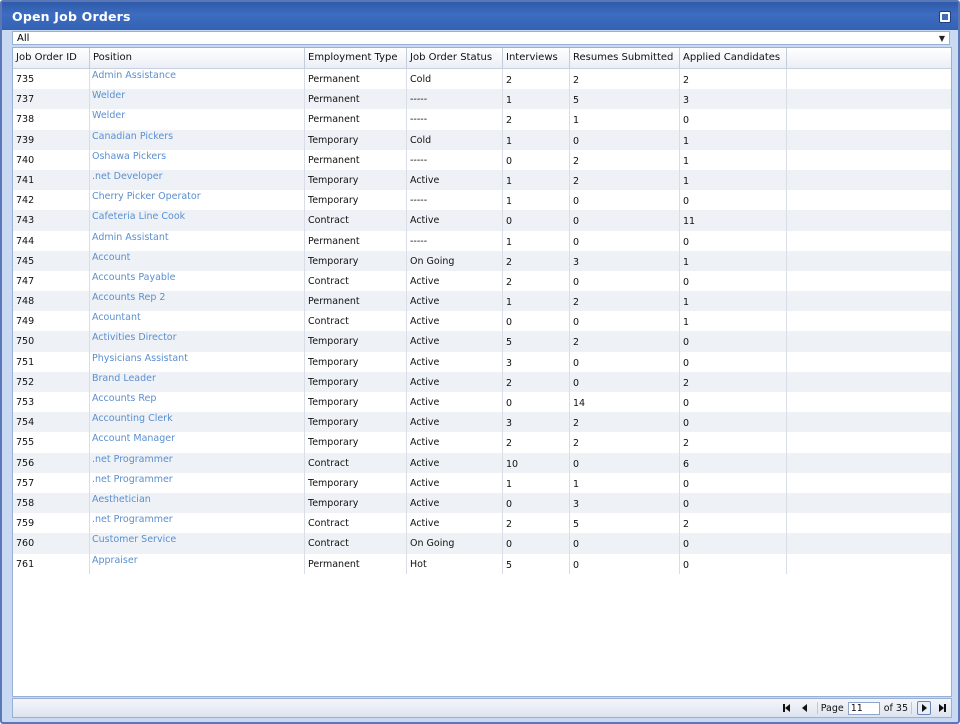 The image size is (960, 724). Describe the element at coordinates (197, 159) in the screenshot. I see `cell-position-link: Oshawa Pickers` at that location.